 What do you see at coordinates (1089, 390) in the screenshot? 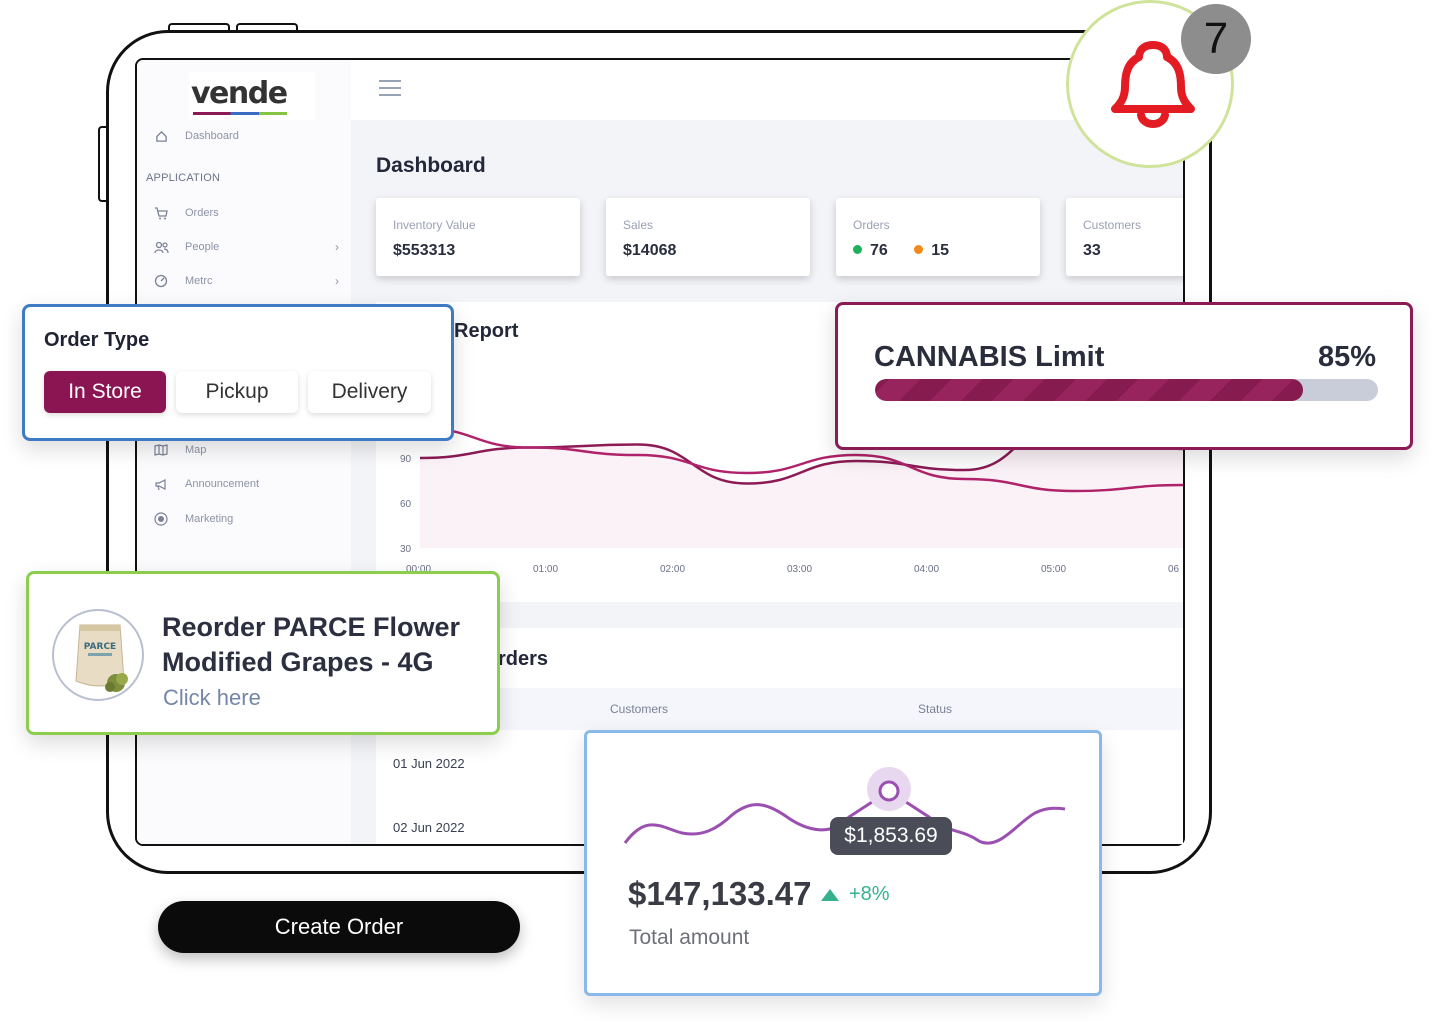
I see `cannabis-limit-progress-fill` at bounding box center [1089, 390].